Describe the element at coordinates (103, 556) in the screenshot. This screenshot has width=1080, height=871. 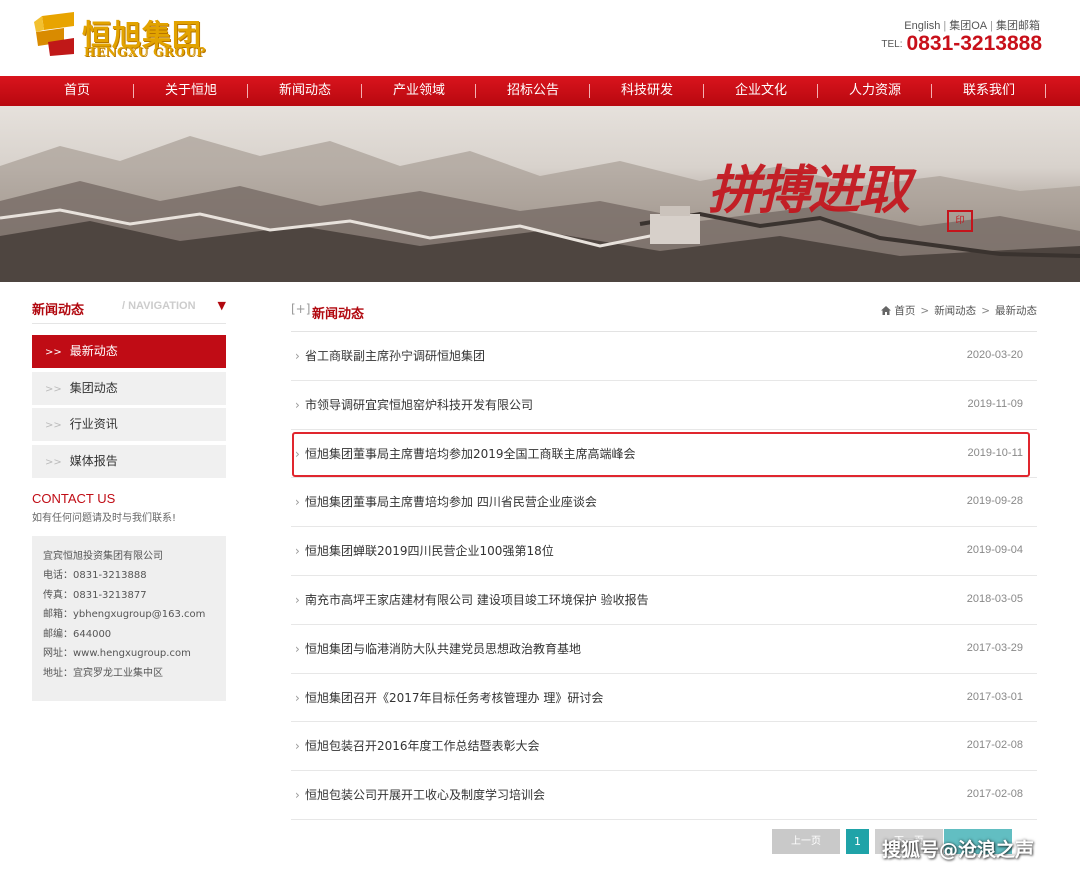
I see `contact-company: 宜宾恒旭投资集团有限公司` at that location.